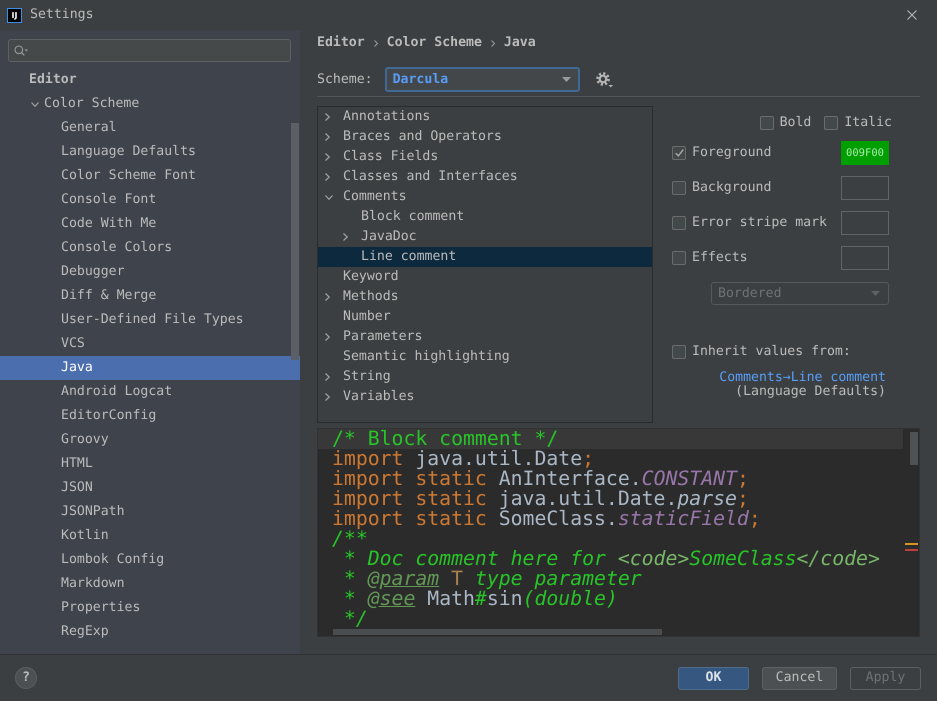 This screenshot has height=701, width=937. I want to click on gear-icon, so click(604, 80).